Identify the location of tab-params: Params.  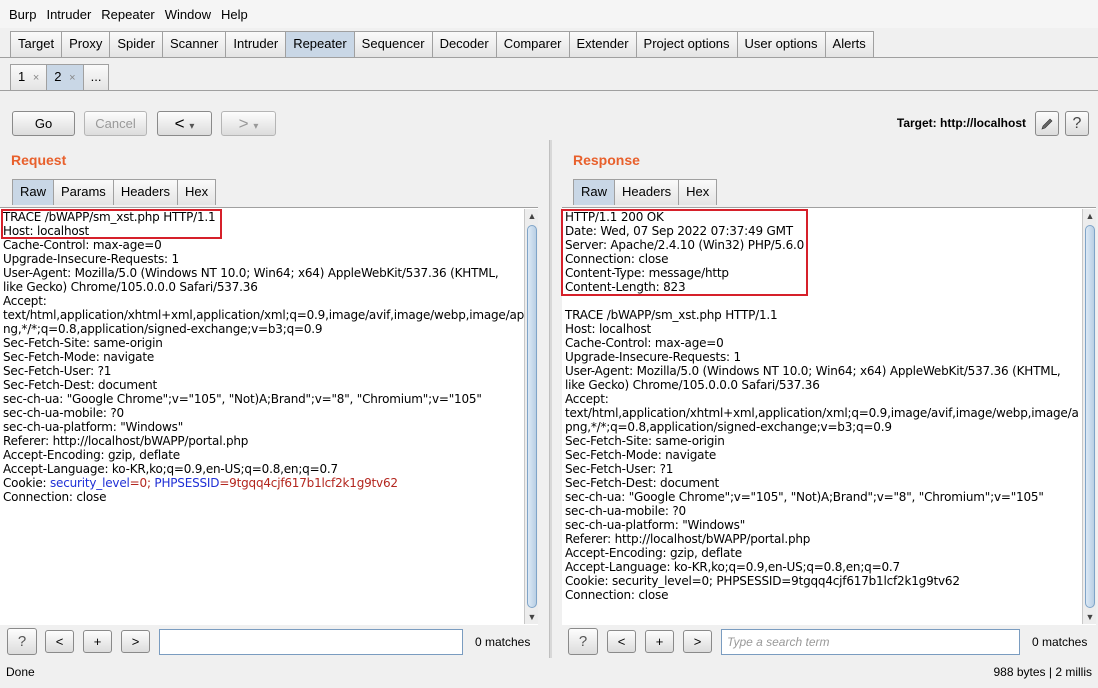
(83, 192).